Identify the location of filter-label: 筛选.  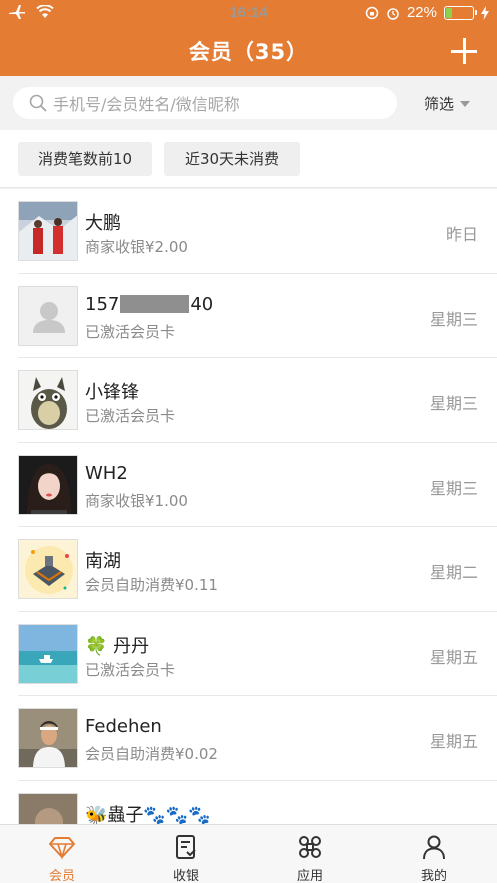
(439, 104).